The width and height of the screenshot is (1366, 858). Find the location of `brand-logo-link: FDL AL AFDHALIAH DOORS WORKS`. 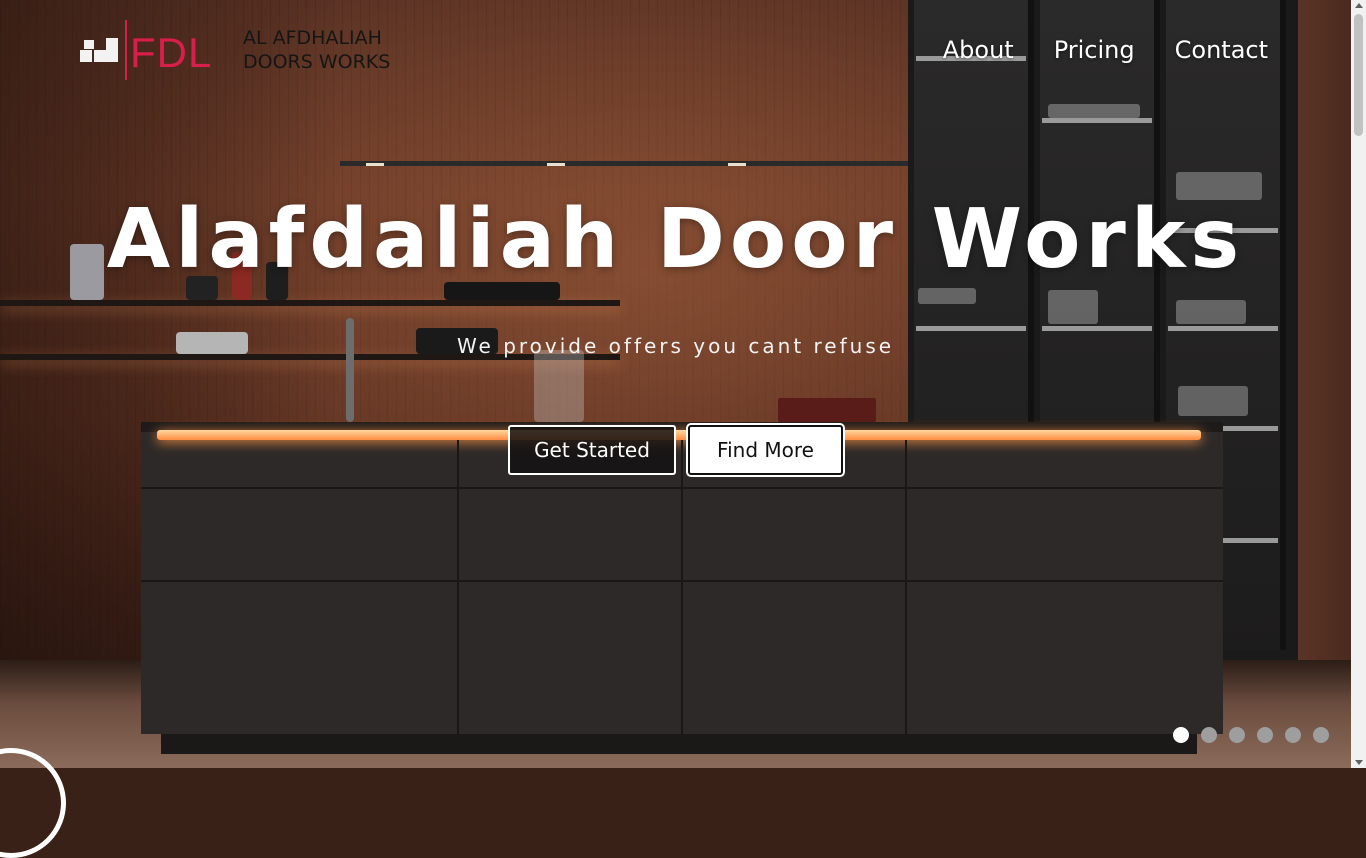

brand-logo-link: FDL AL AFDHALIAH DOORS WORKS is located at coordinates (245, 52).